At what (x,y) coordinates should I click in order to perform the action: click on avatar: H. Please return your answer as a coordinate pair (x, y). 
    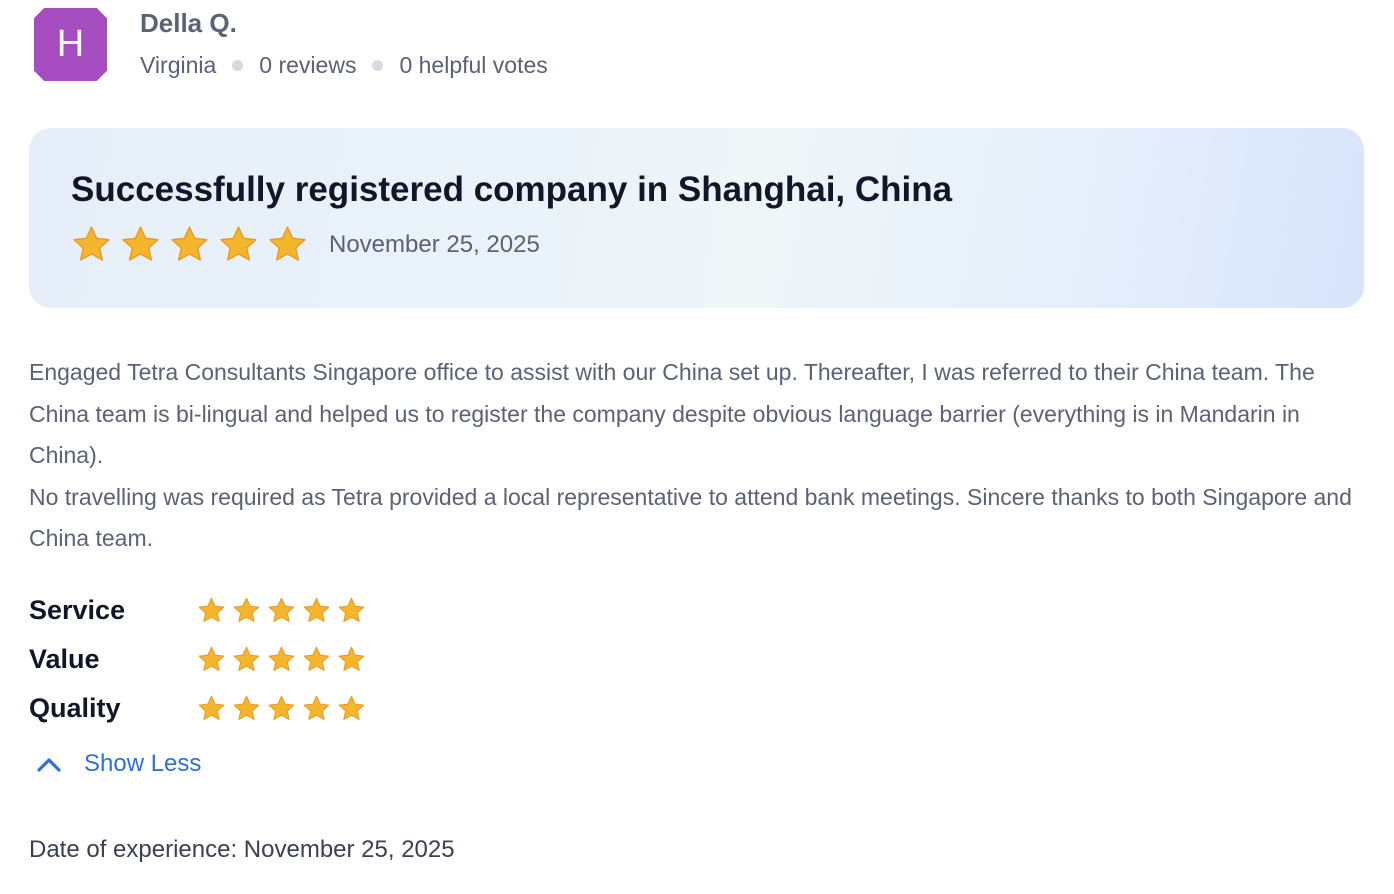
    Looking at the image, I should click on (70, 44).